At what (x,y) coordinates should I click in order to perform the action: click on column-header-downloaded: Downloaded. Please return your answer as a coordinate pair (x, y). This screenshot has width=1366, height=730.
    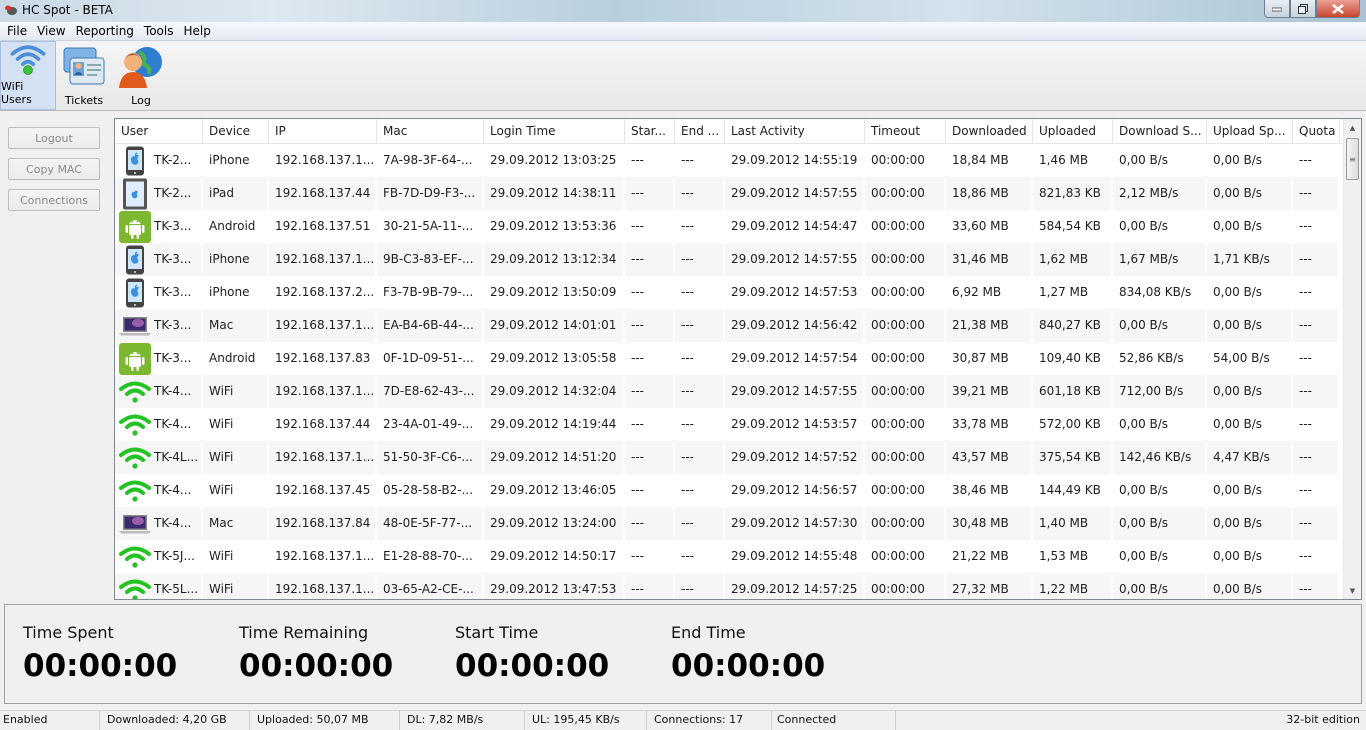
    Looking at the image, I should click on (989, 131).